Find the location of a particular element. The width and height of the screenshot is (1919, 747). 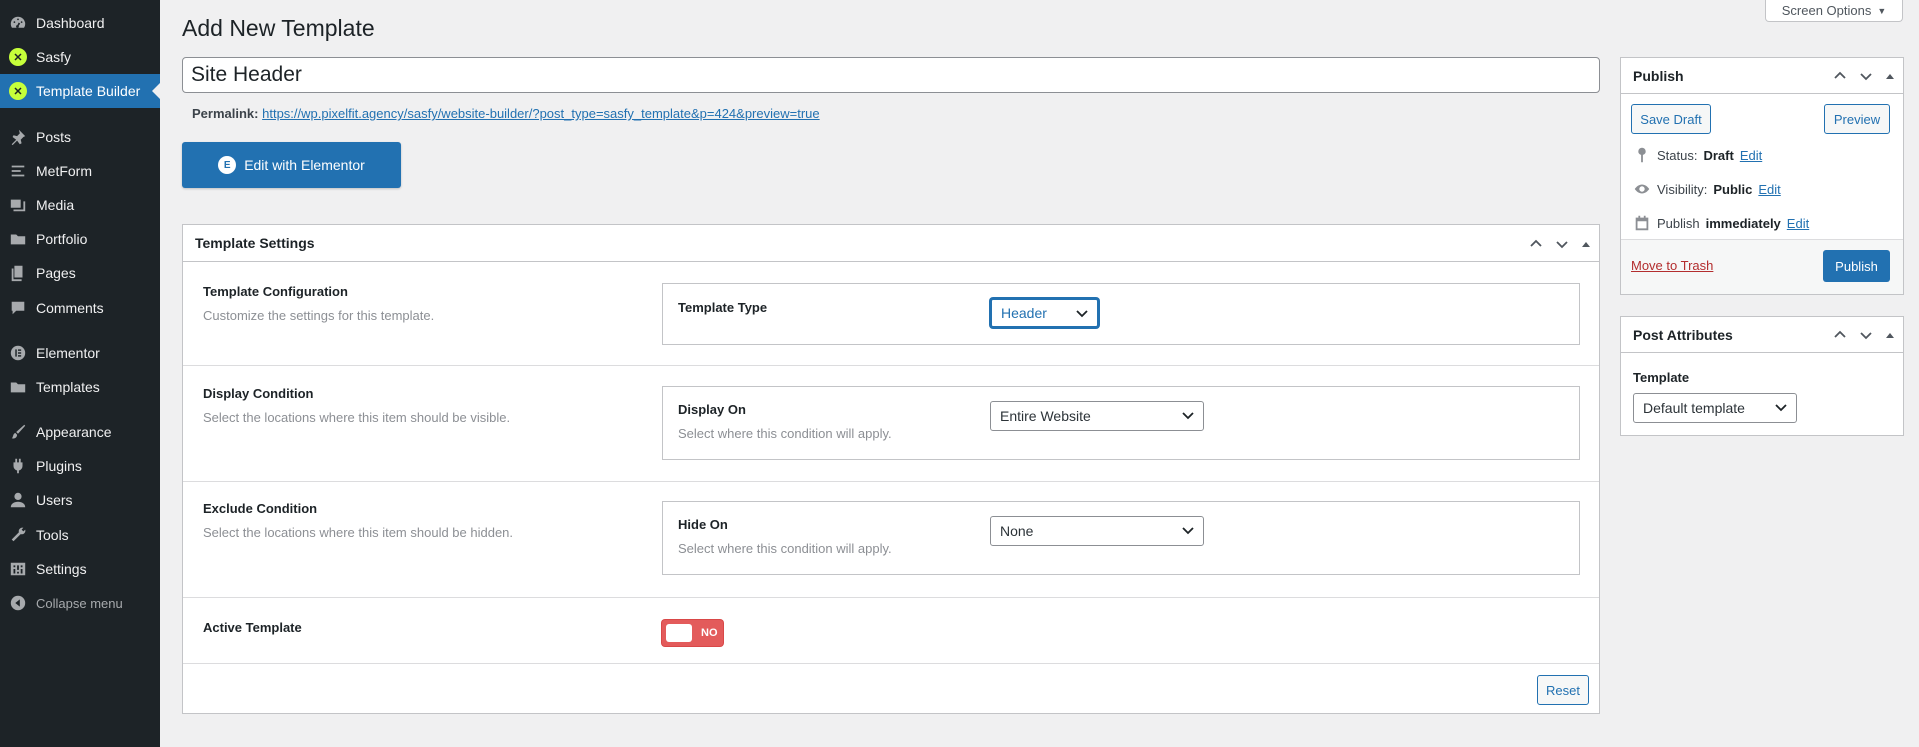

edit-status-link: Edit is located at coordinates (1751, 155).